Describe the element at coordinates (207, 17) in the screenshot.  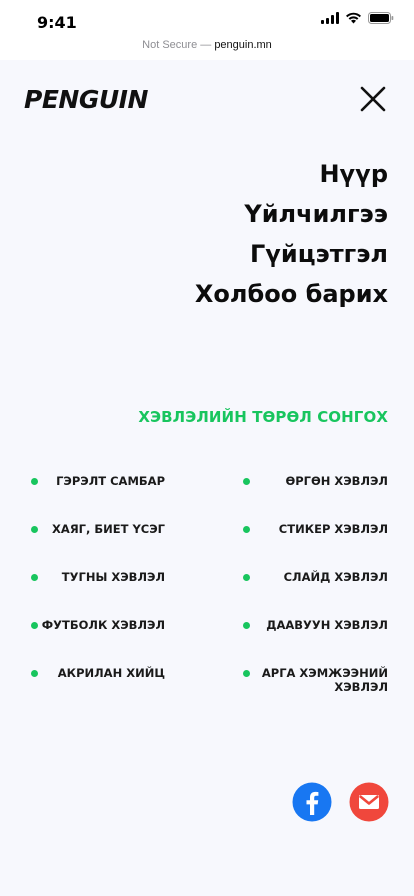
I see `status-bar: 9:41` at that location.